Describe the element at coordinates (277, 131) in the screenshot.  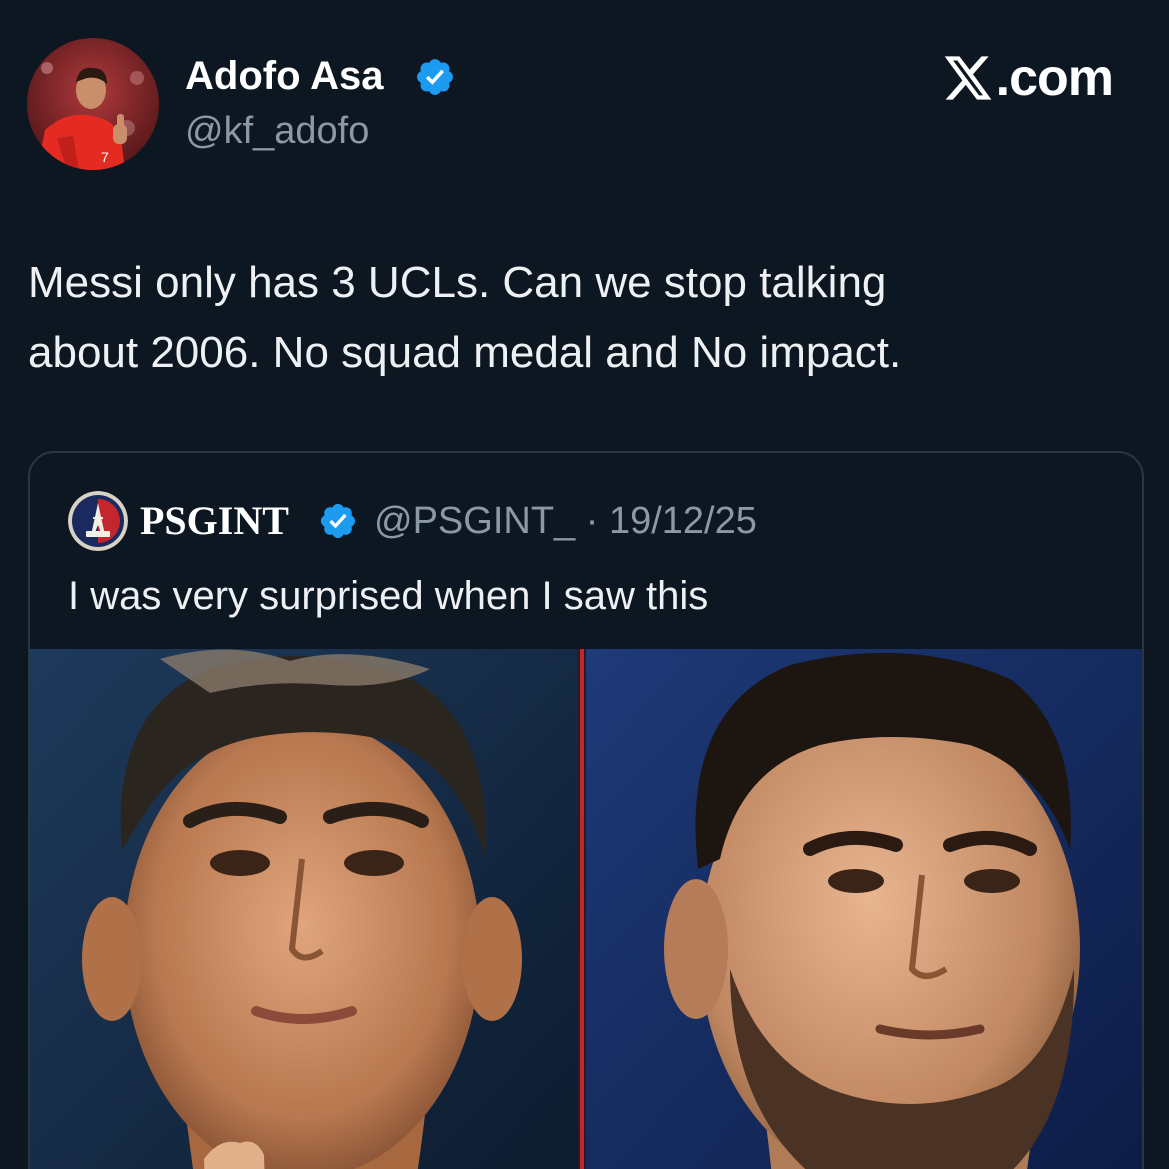
I see `author-handle: @kf_adofo` at that location.